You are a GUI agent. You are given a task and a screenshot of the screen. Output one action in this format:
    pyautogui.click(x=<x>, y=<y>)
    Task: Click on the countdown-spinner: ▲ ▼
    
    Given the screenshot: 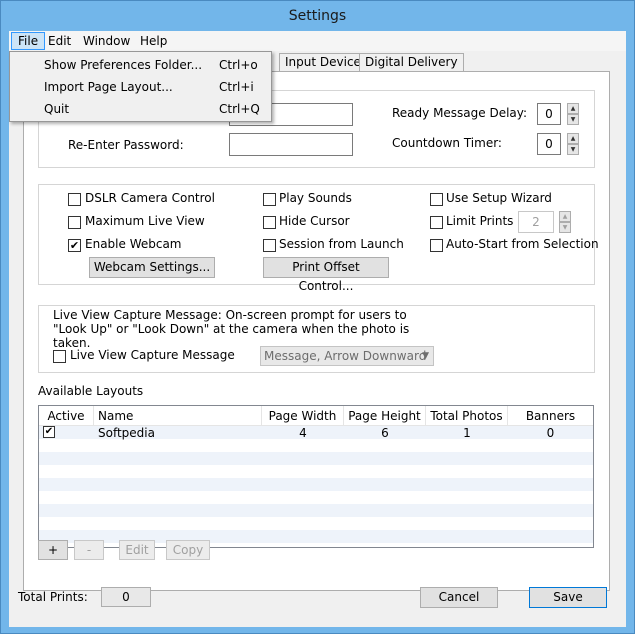 What is the action you would take?
    pyautogui.click(x=573, y=144)
    